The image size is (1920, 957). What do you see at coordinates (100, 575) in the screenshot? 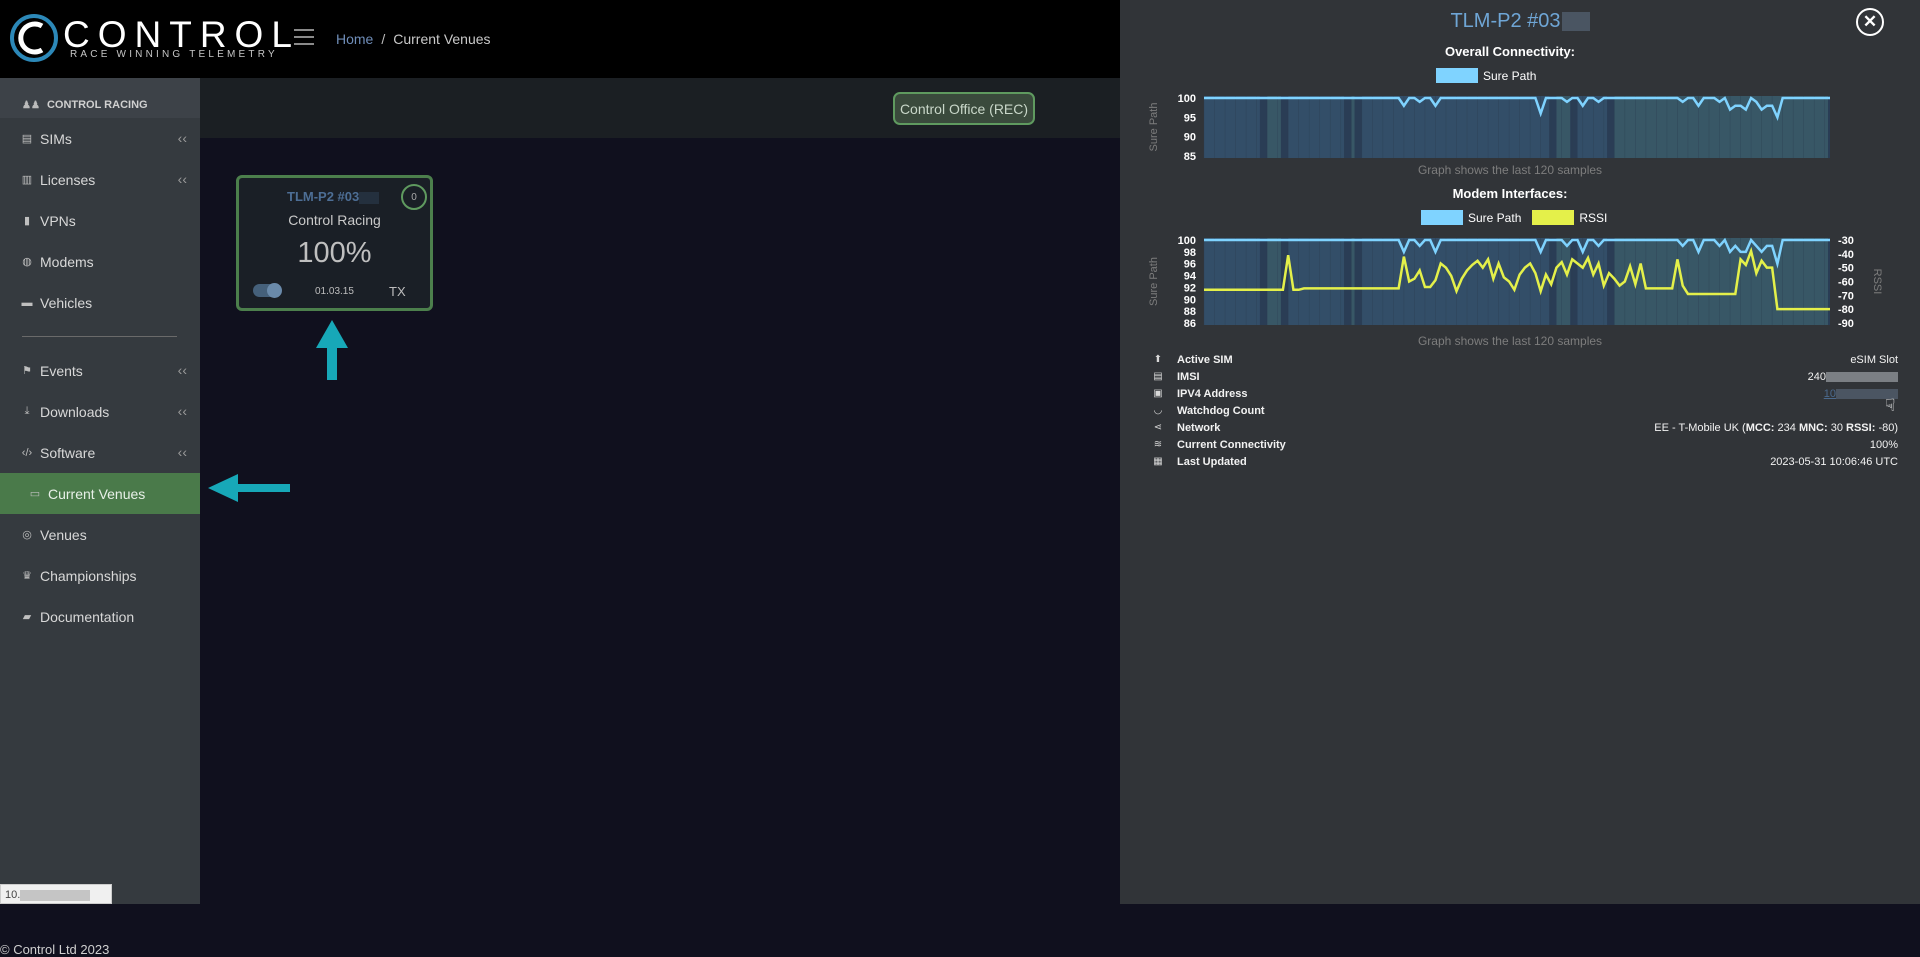
I see `sidebar-item-championships: ♛ Championships` at bounding box center [100, 575].